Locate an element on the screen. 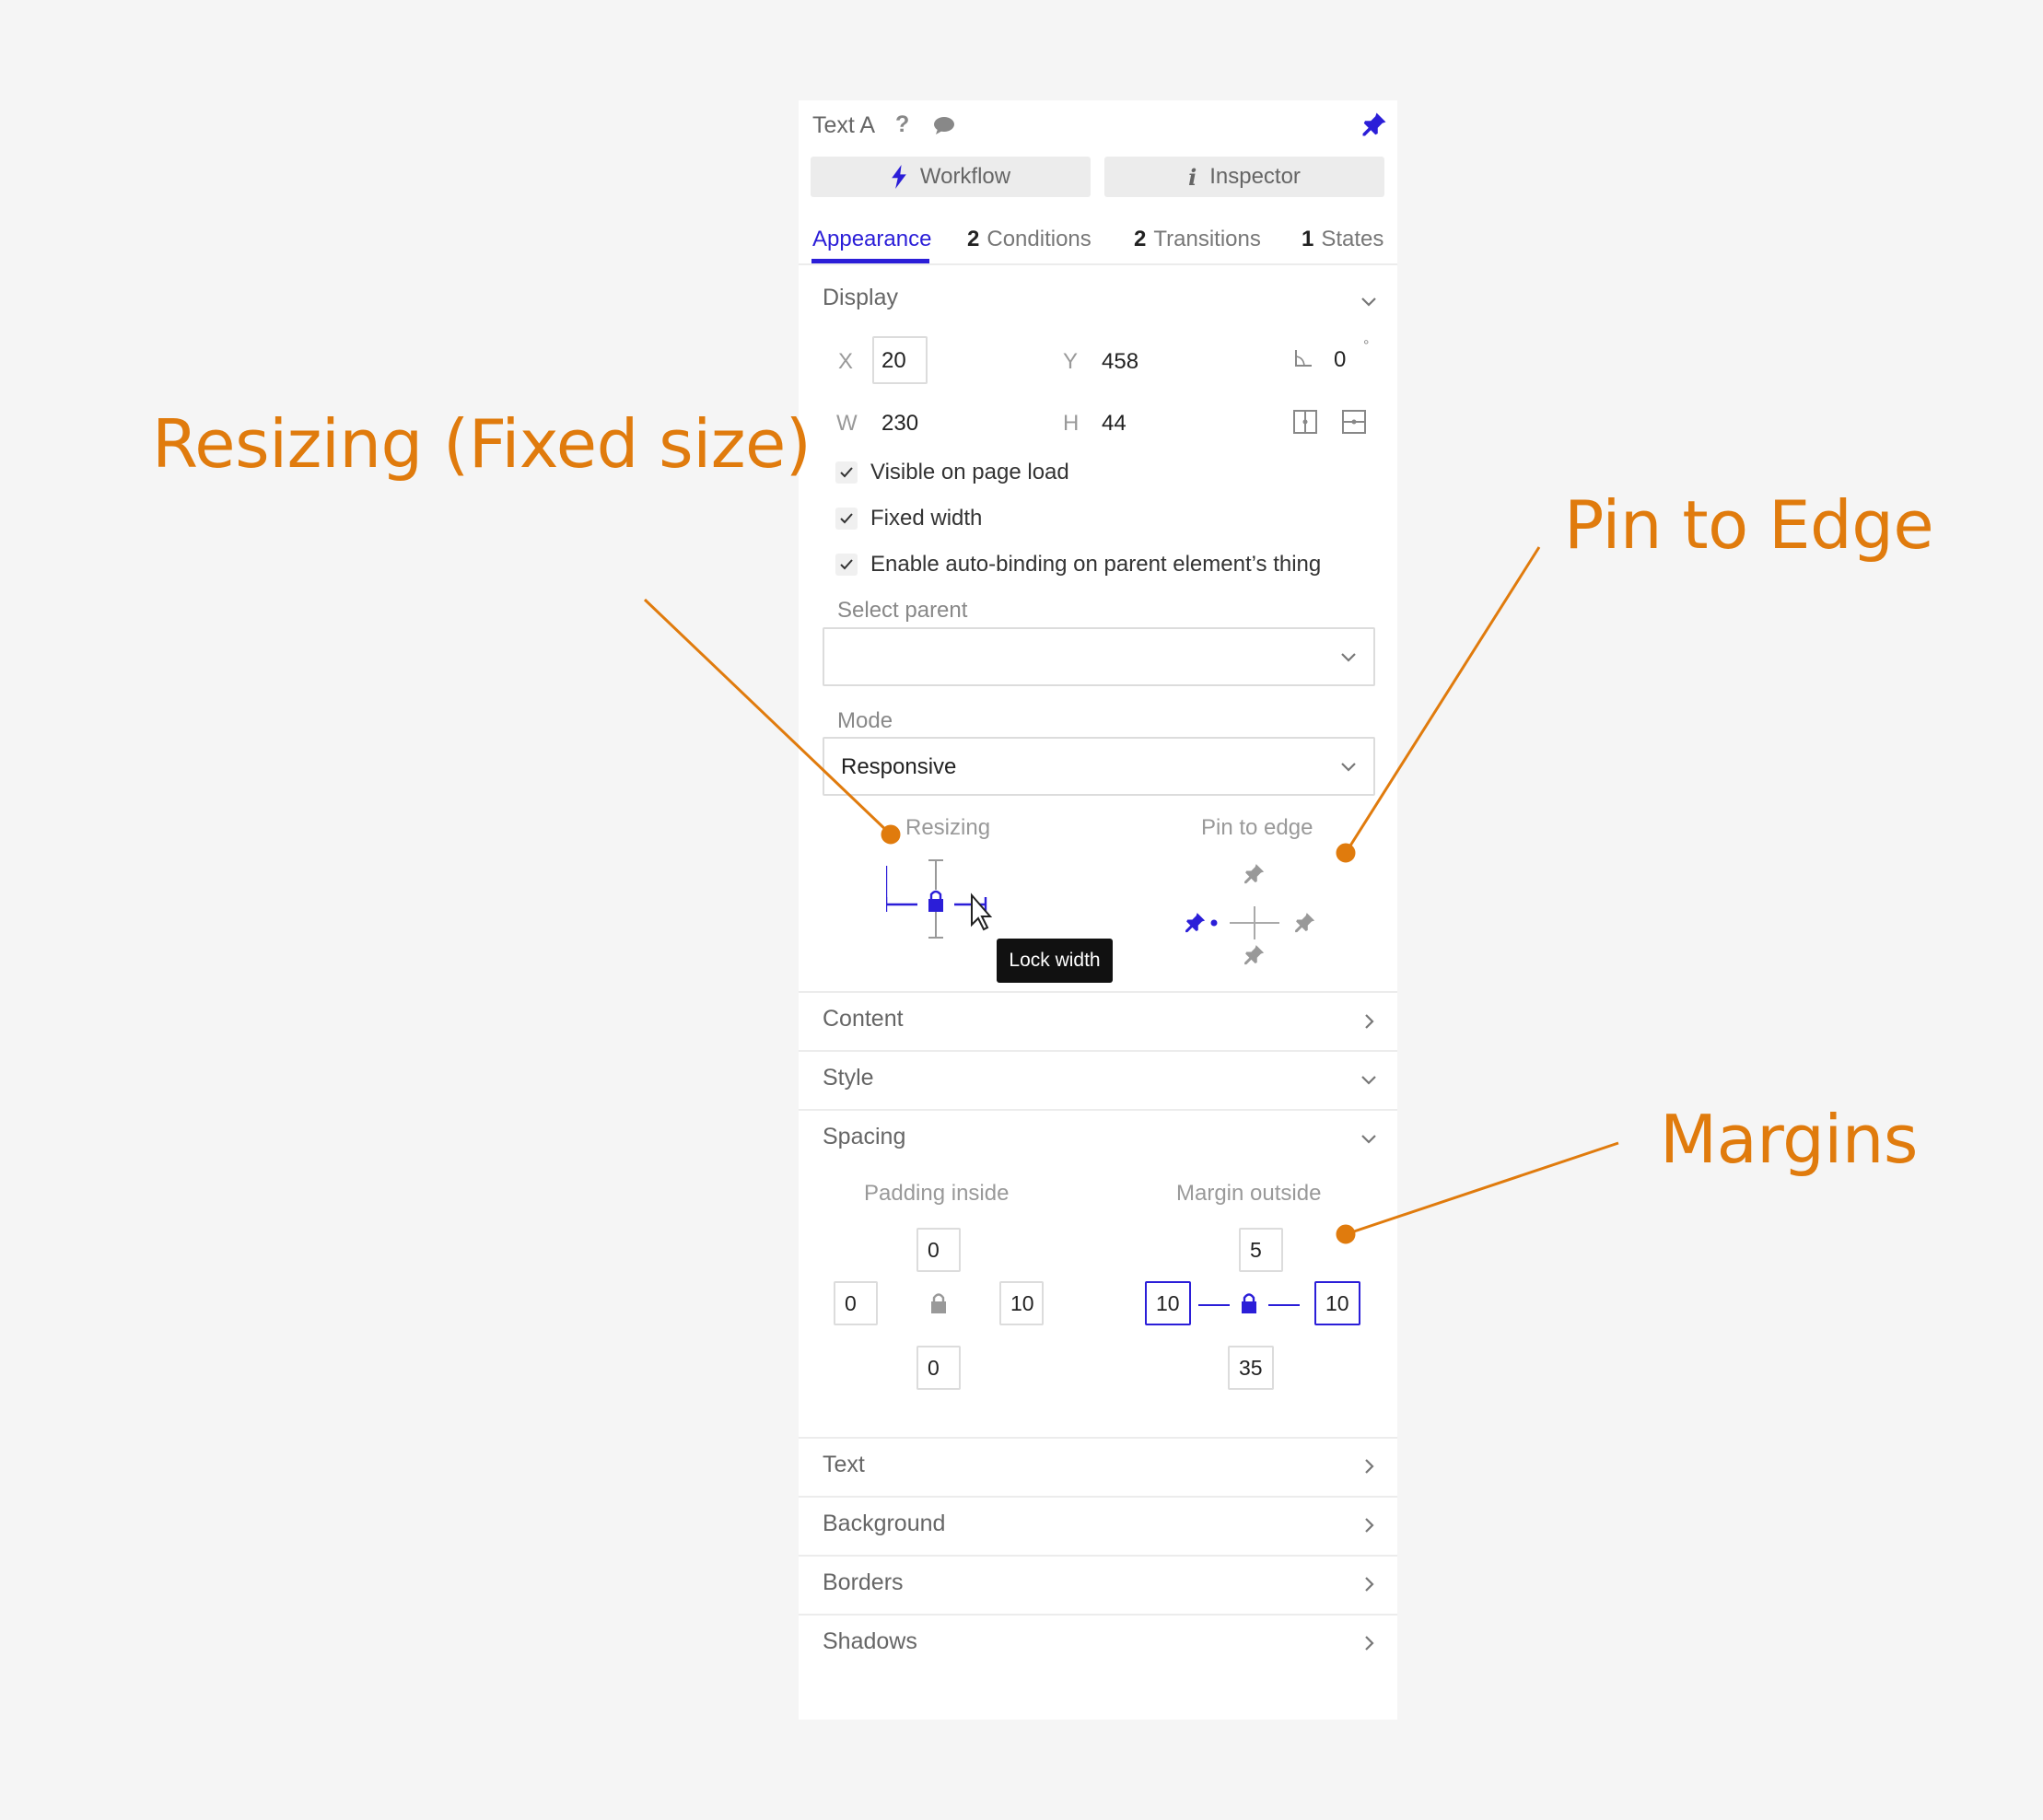  info-icon: i is located at coordinates (1192, 177).